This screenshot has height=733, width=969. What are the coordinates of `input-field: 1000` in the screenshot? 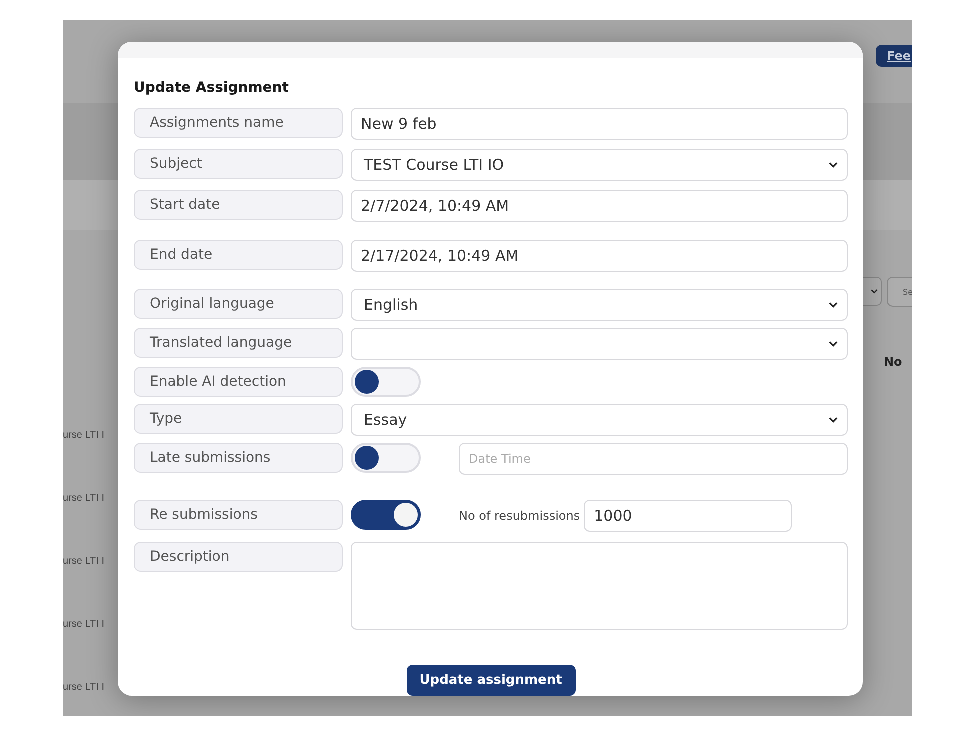 It's located at (688, 516).